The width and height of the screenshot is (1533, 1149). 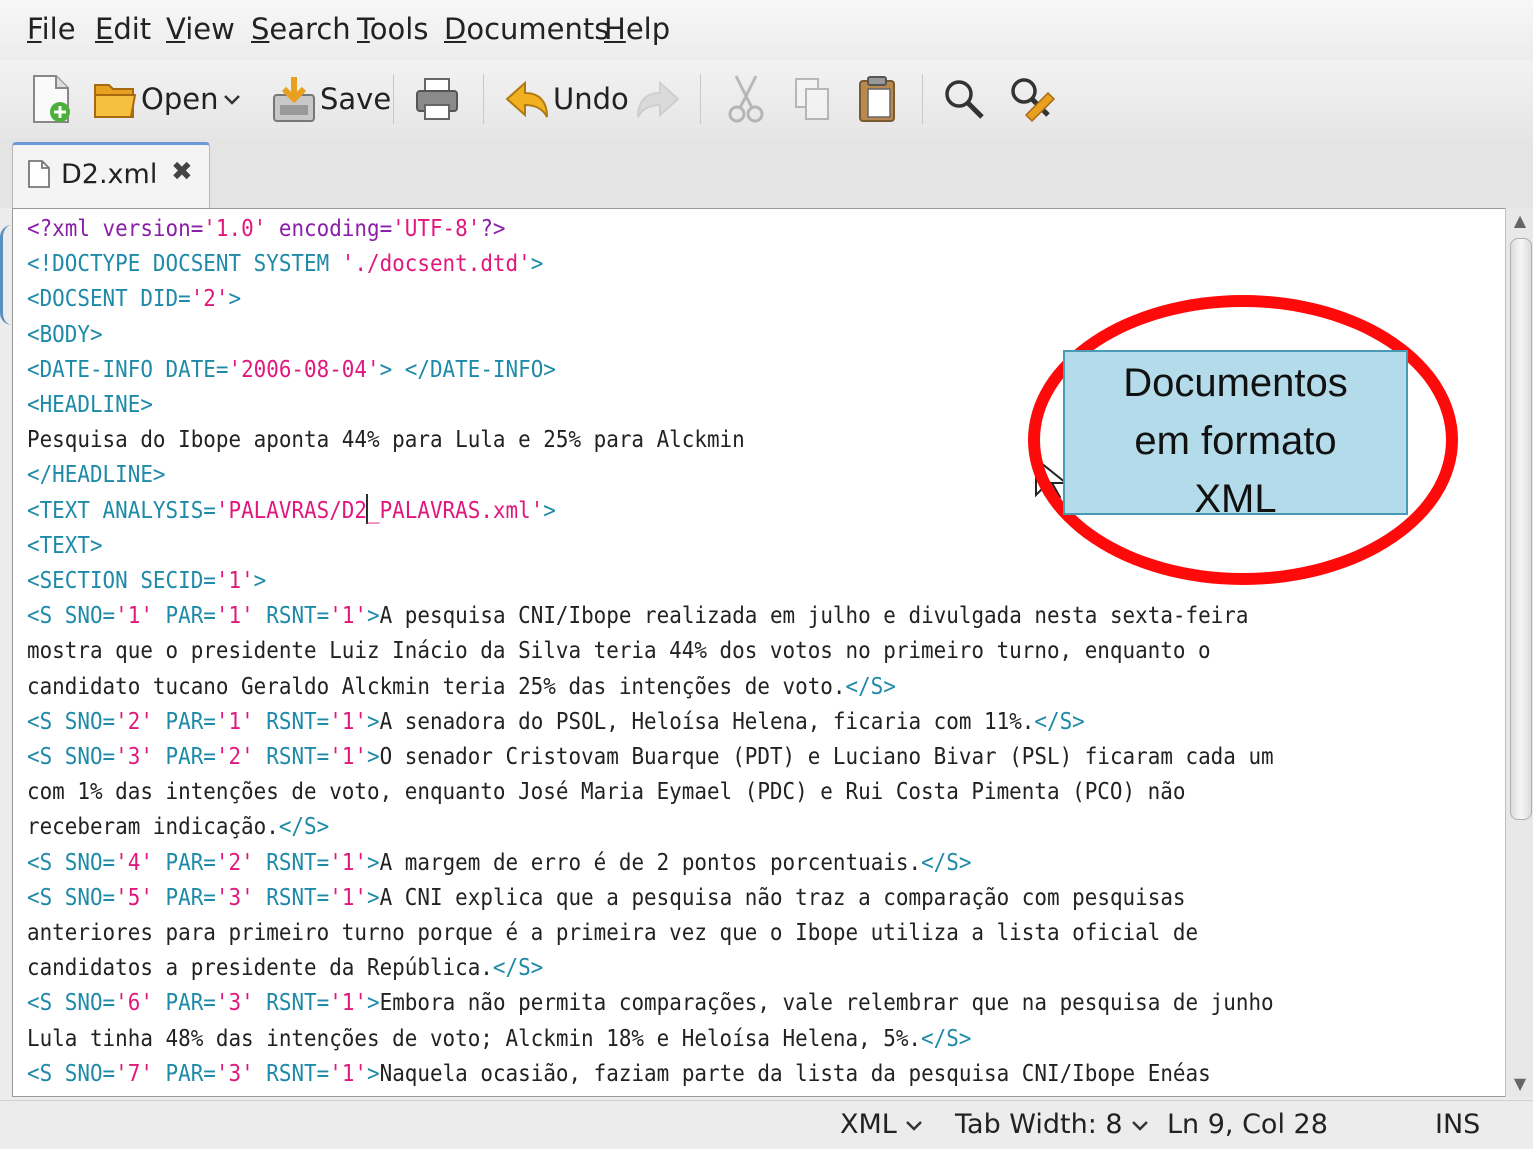 I want to click on toolbar: Open Save Undo, so click(x=766, y=99).